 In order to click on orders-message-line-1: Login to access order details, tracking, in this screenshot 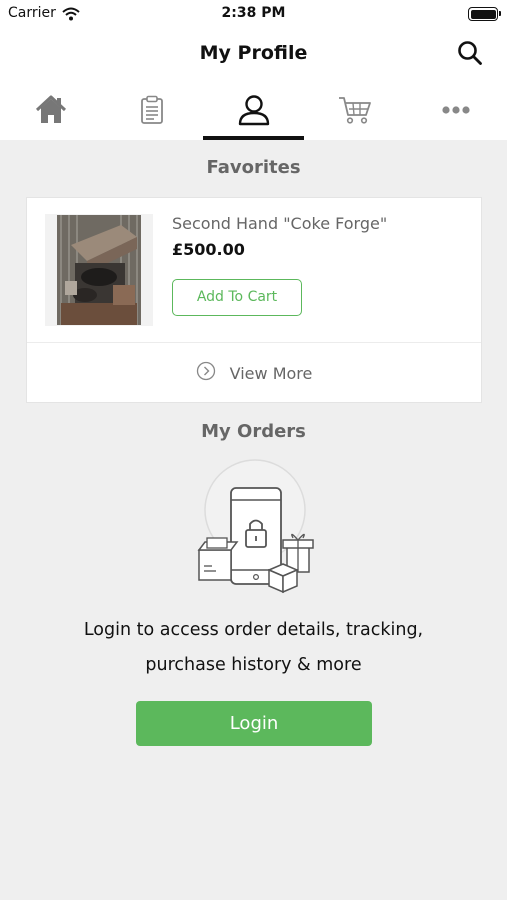, I will do `click(253, 630)`.